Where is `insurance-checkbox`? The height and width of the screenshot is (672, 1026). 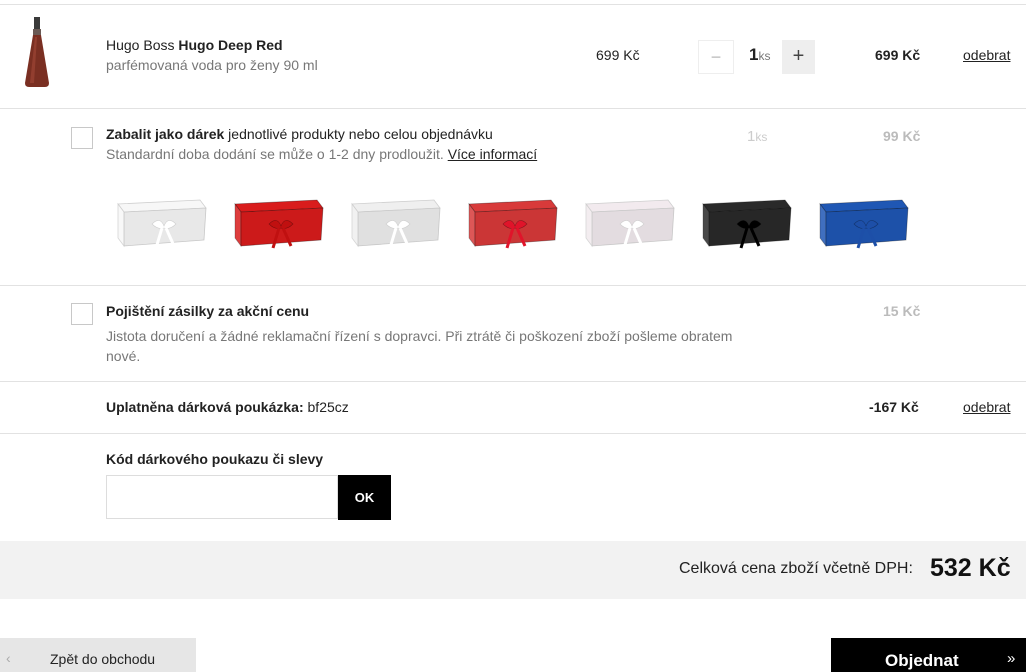 insurance-checkbox is located at coordinates (82, 314).